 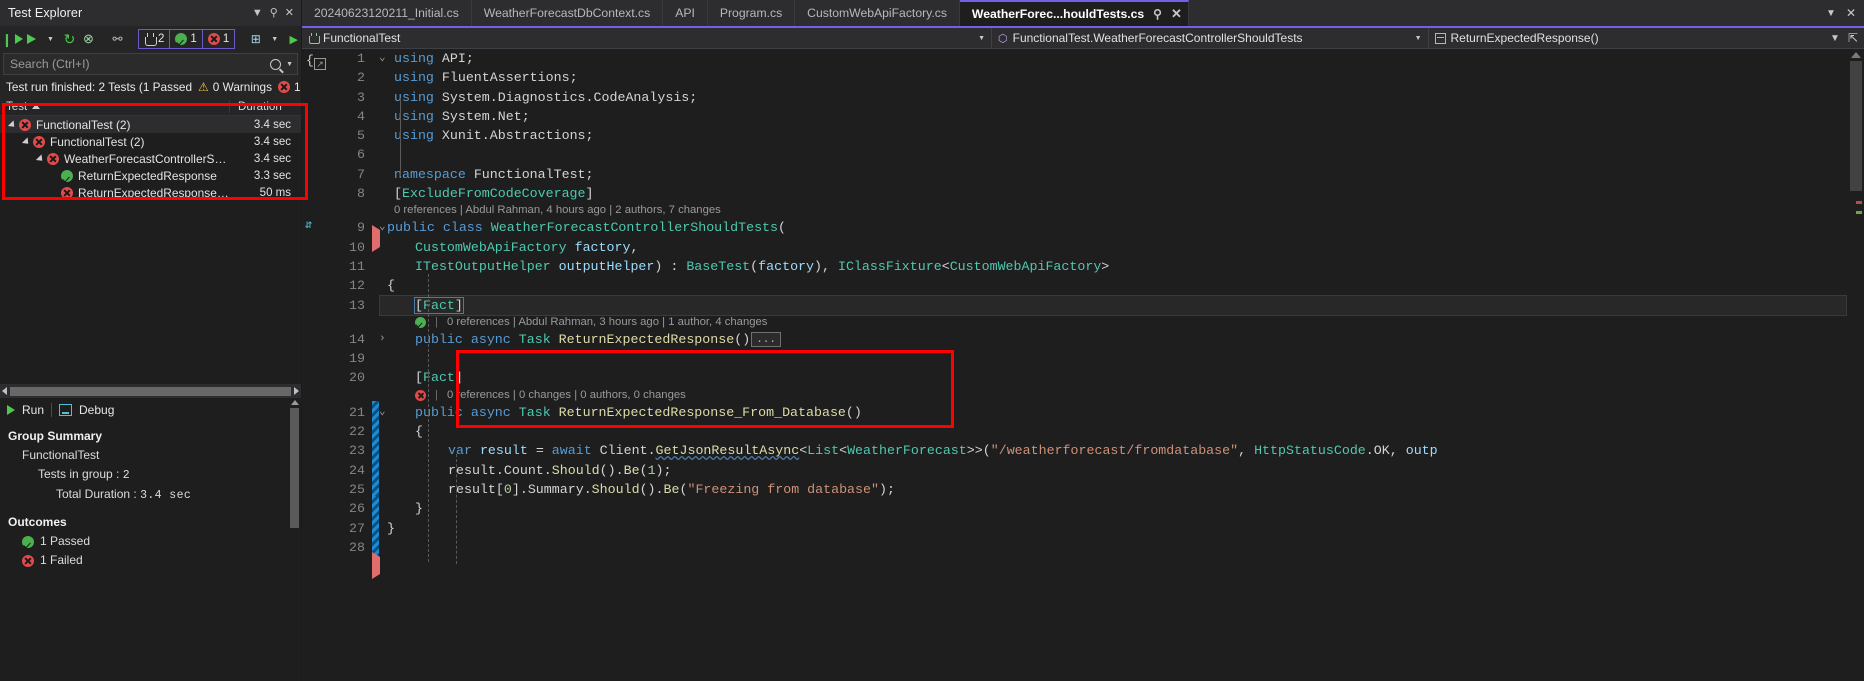 I want to click on group-by-dropdown-icon: ▼, so click(x=274, y=39).